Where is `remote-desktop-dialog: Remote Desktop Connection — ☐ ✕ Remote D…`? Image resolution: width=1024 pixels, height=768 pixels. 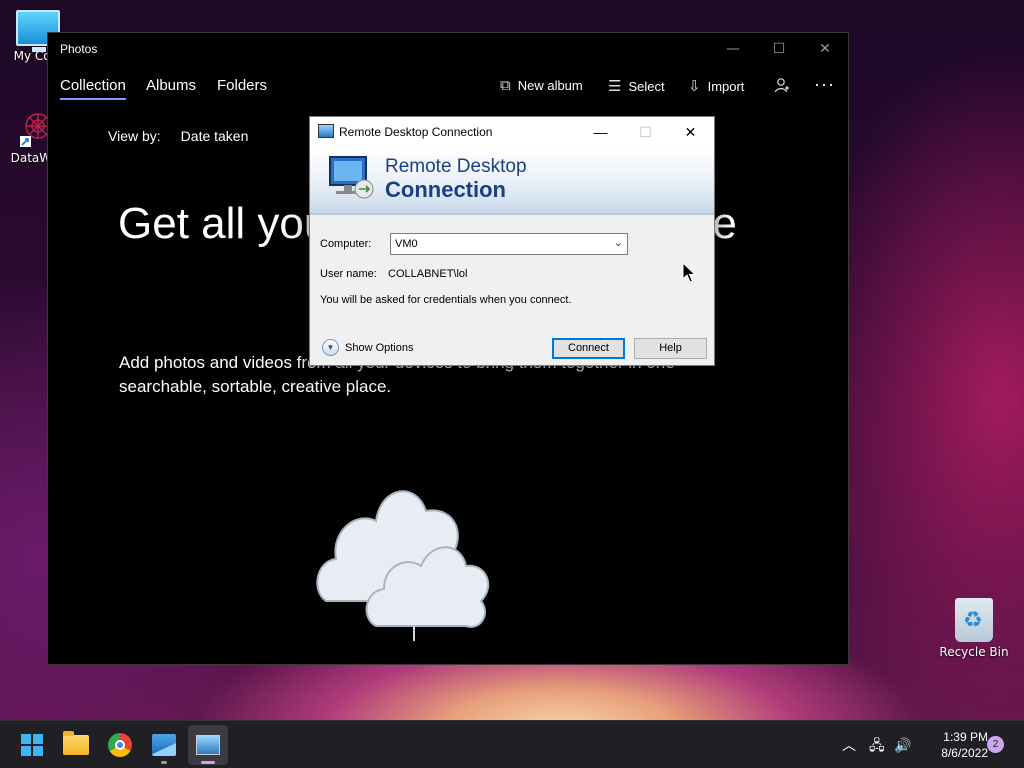
remote-desktop-dialog: Remote Desktop Connection — ☐ ✕ Remote D… is located at coordinates (512, 241).